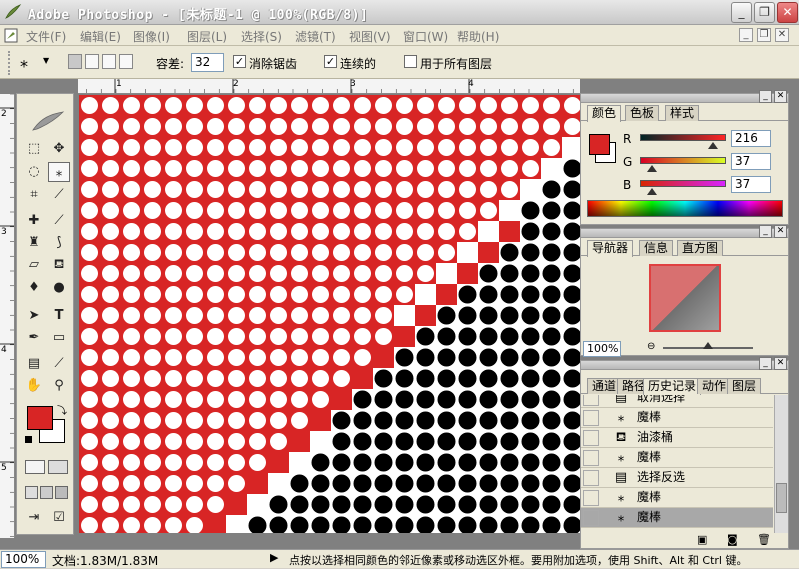  I want to click on menu-window: 窗口(W), so click(425, 36).